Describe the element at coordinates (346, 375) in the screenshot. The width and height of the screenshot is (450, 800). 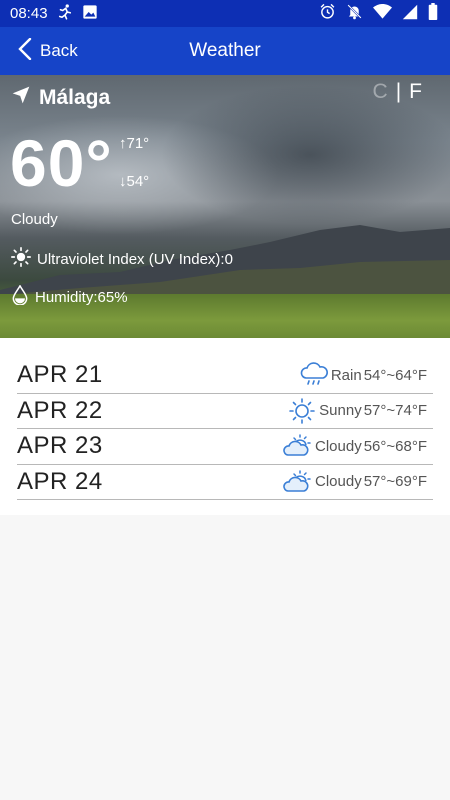
I see `forecast-condition: Rain` at that location.